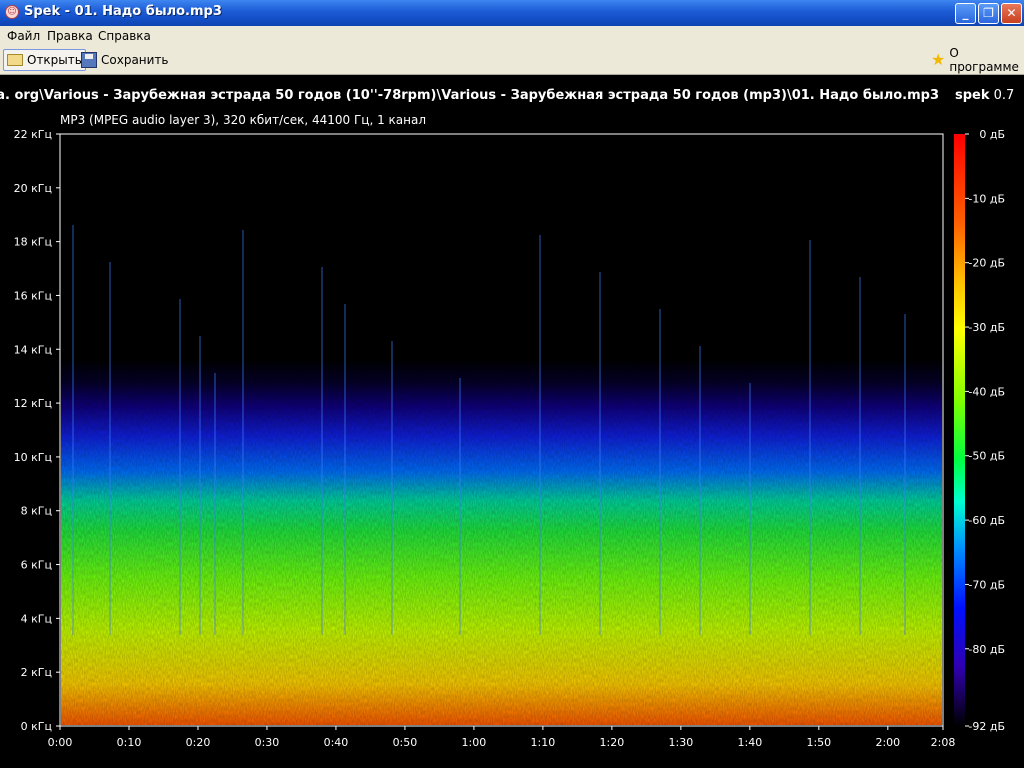  What do you see at coordinates (15, 60) in the screenshot?
I see `open-folder-icon` at bounding box center [15, 60].